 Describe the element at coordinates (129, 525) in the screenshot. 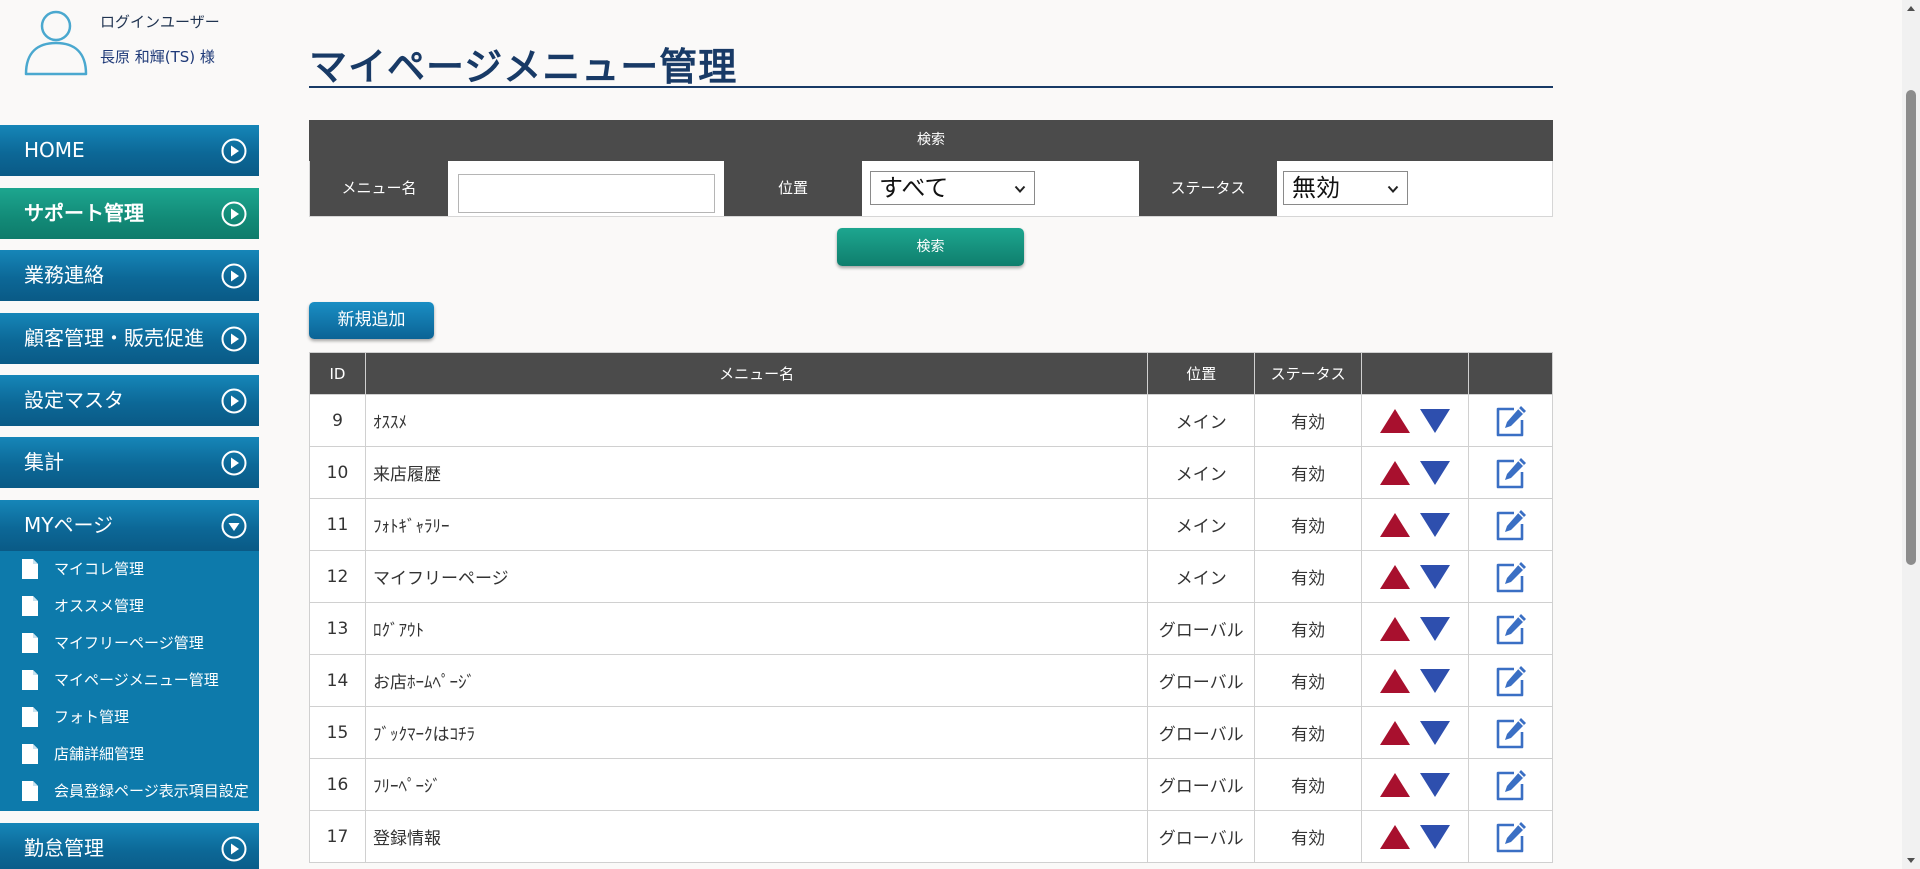

I see `nav-item-mypage: MYページ` at that location.